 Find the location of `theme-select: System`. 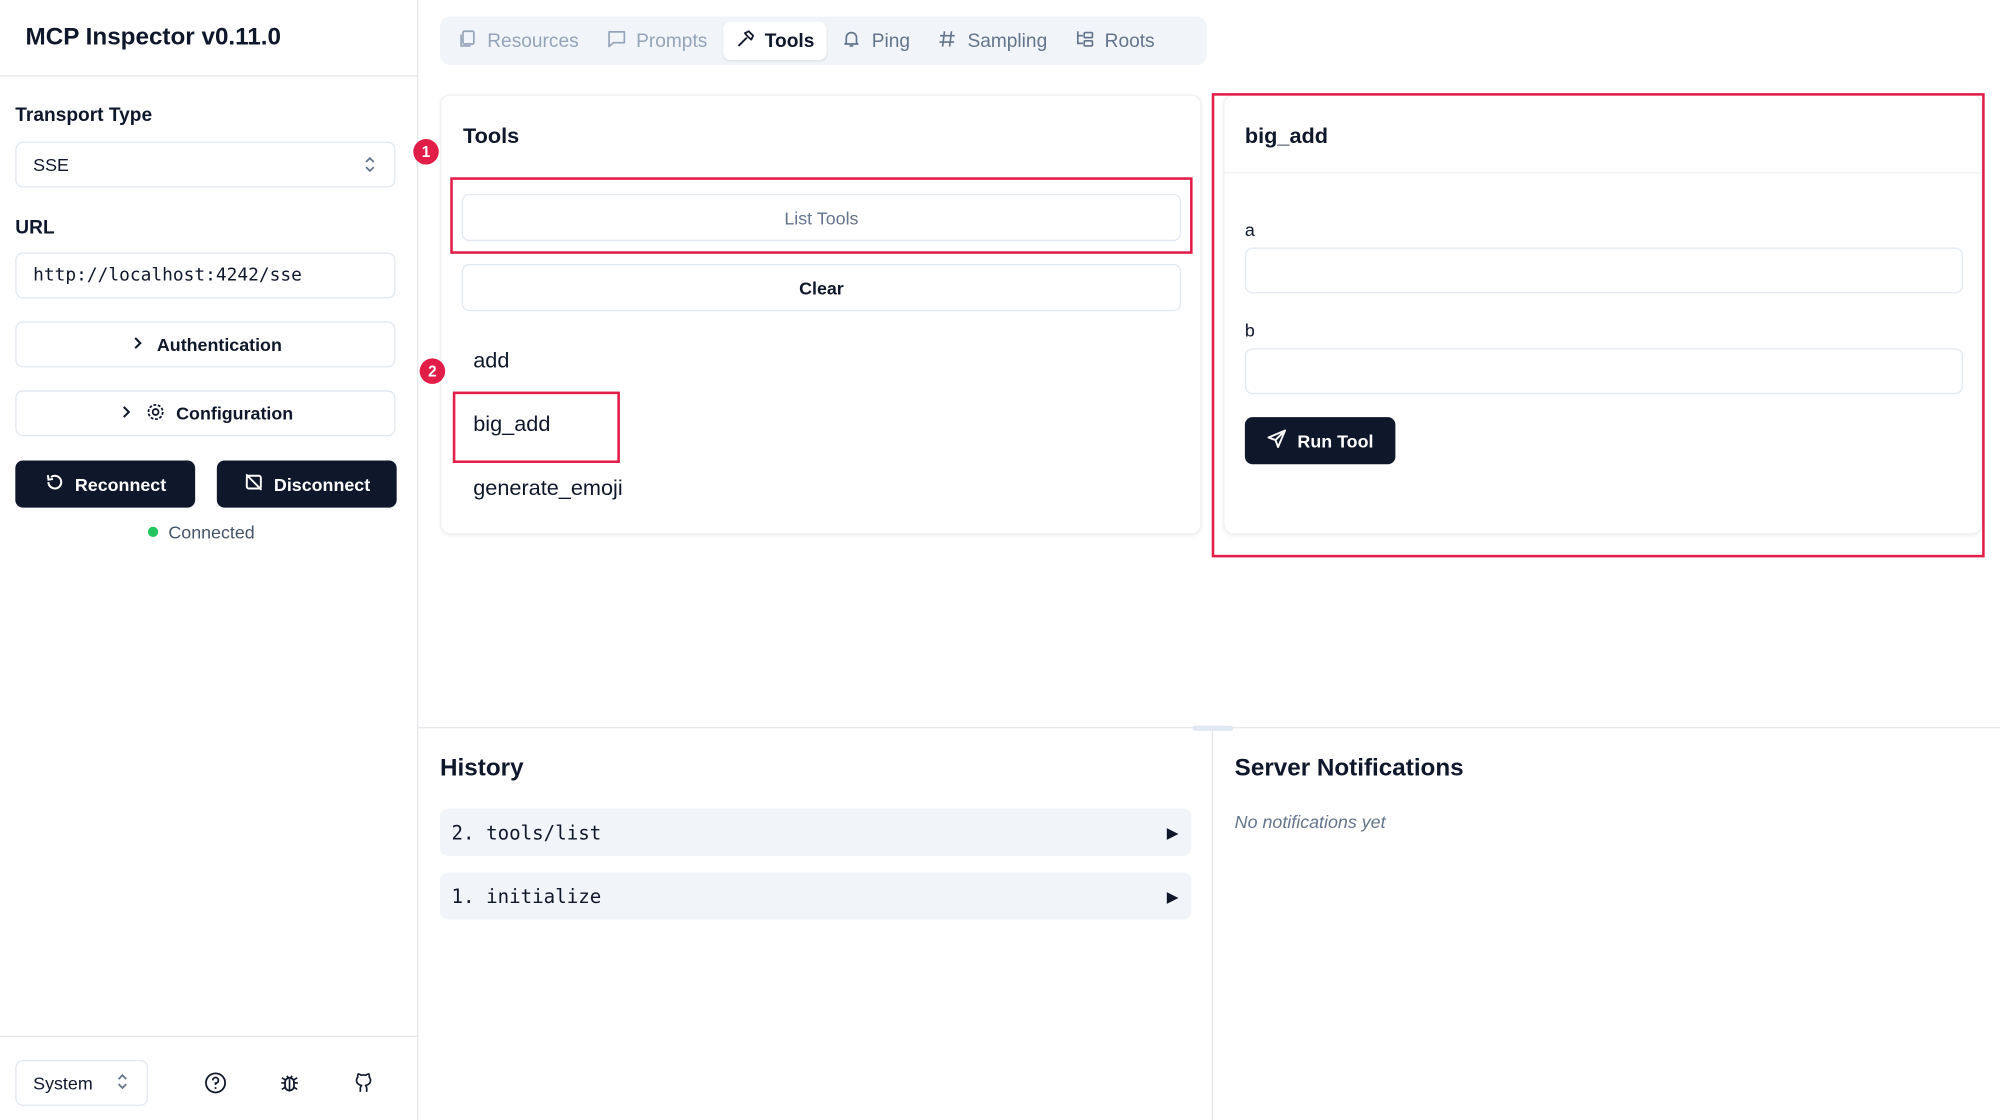

theme-select: System is located at coordinates (81, 1082).